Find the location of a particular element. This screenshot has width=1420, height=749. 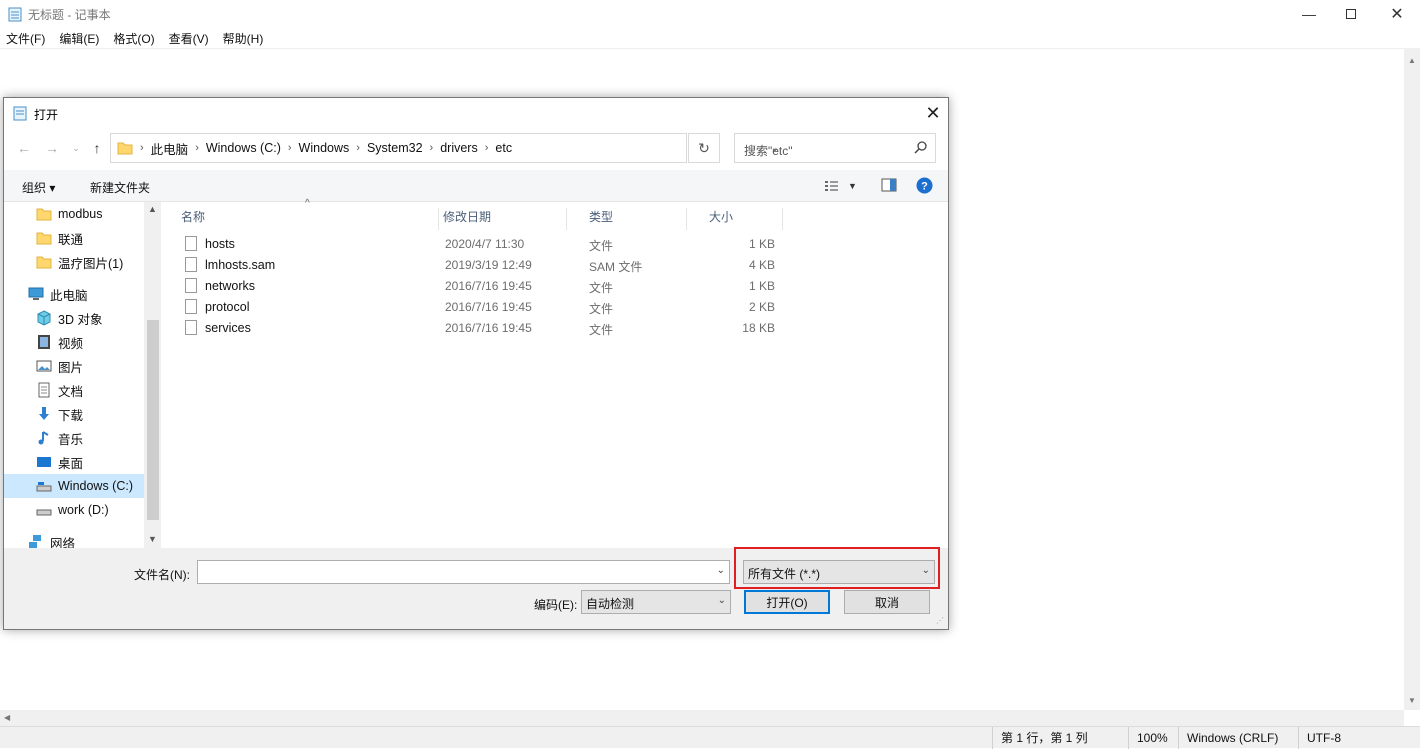

search-box: 搜索"etc" is located at coordinates (835, 148).